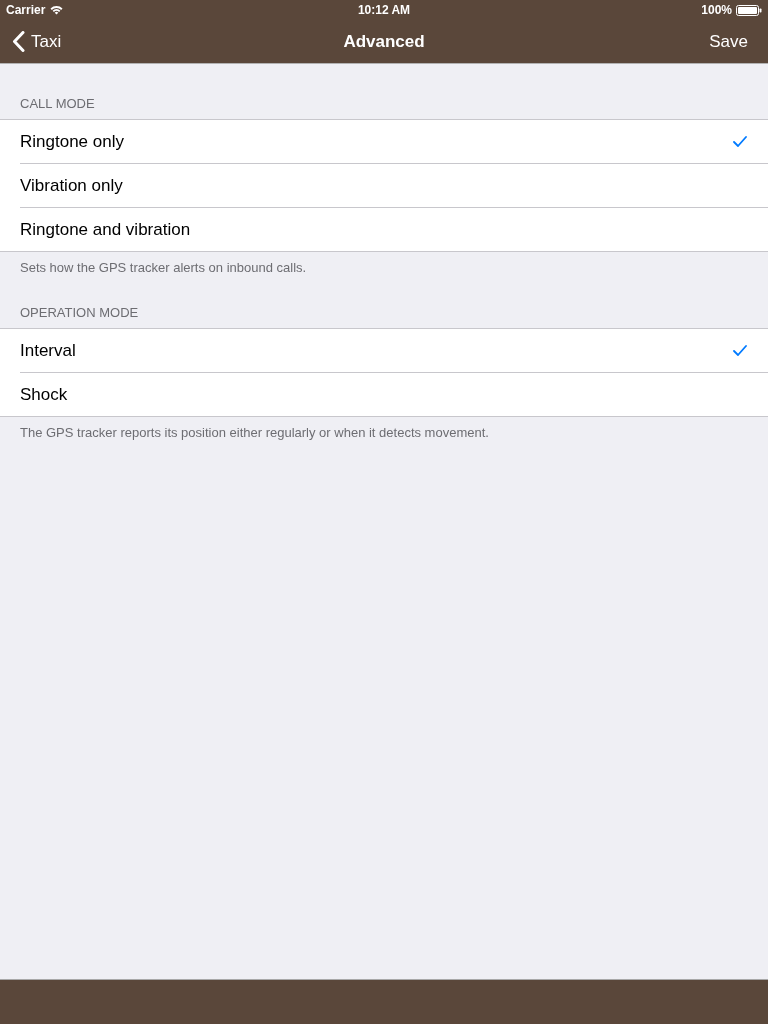 The width and height of the screenshot is (768, 1024). I want to click on back-button: Taxi, so click(37, 41).